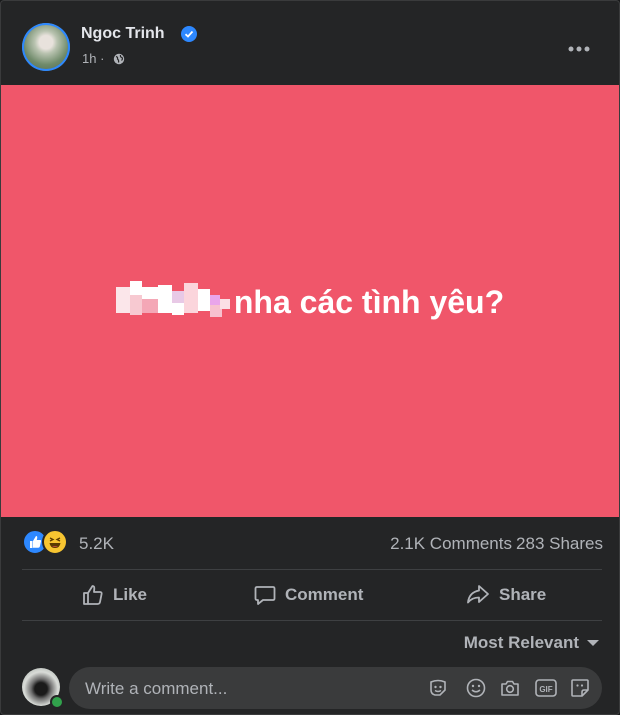 The width and height of the screenshot is (620, 715). Describe the element at coordinates (57, 702) in the screenshot. I see `online-status-dot` at that location.